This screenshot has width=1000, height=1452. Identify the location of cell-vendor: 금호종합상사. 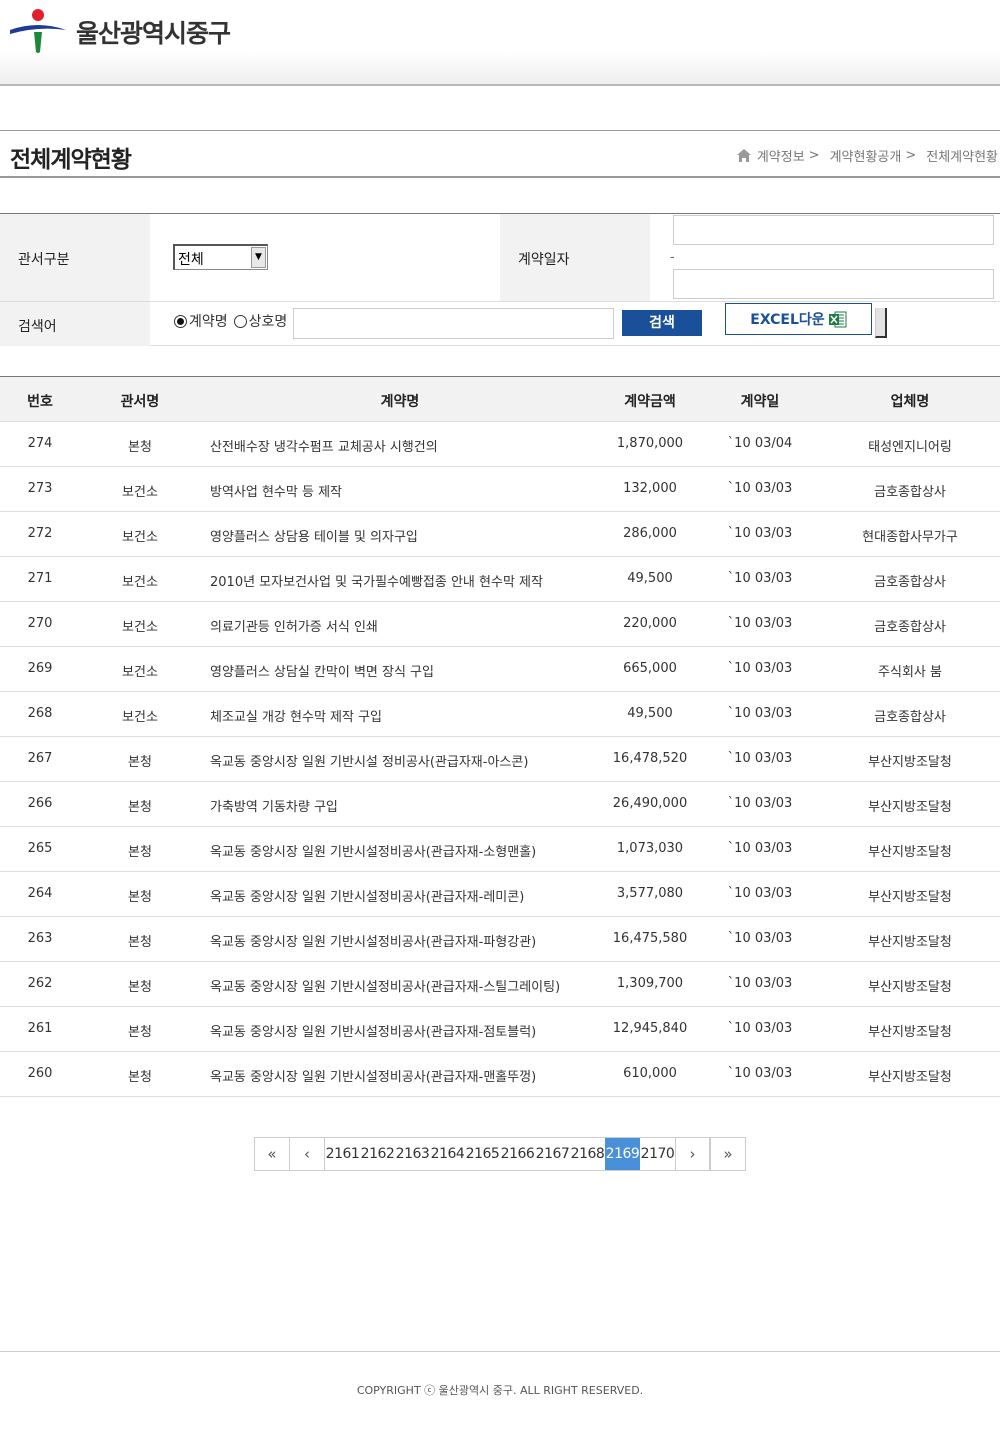
(910, 492).